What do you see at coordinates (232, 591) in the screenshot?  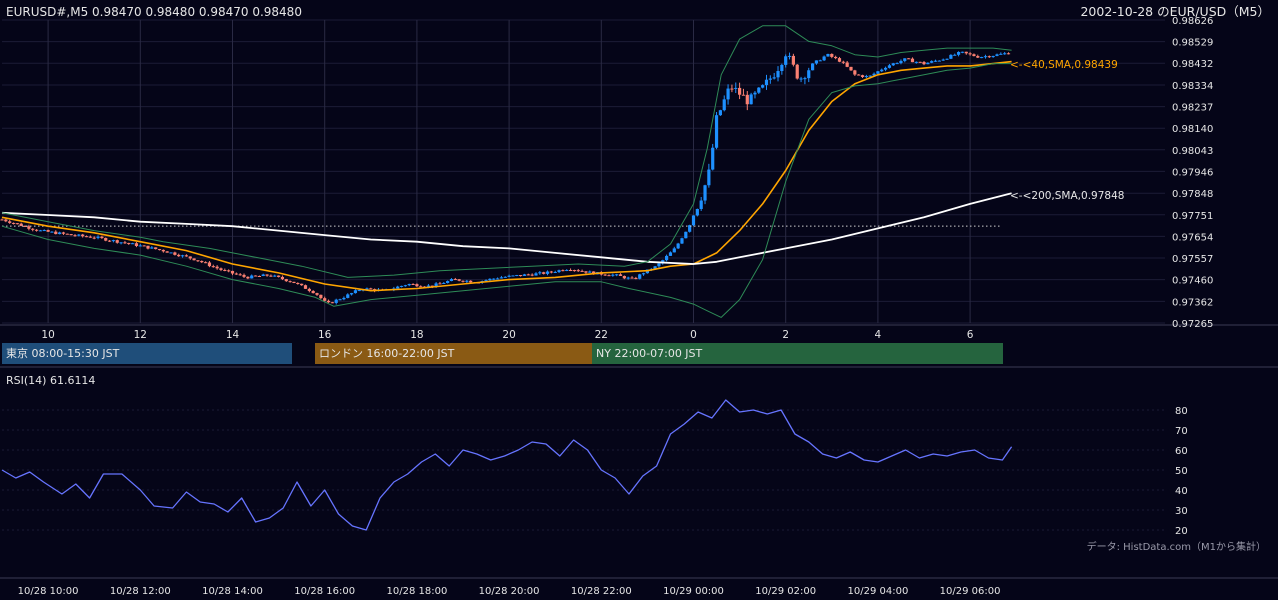 I see `date-tick-label: 10/28 14:00` at bounding box center [232, 591].